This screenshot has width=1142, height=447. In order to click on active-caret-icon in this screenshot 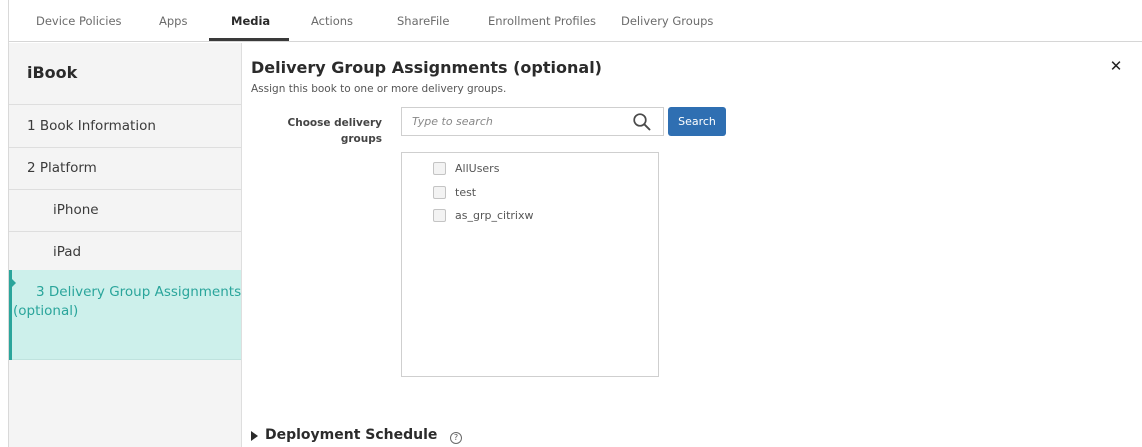, I will do `click(14, 283)`.